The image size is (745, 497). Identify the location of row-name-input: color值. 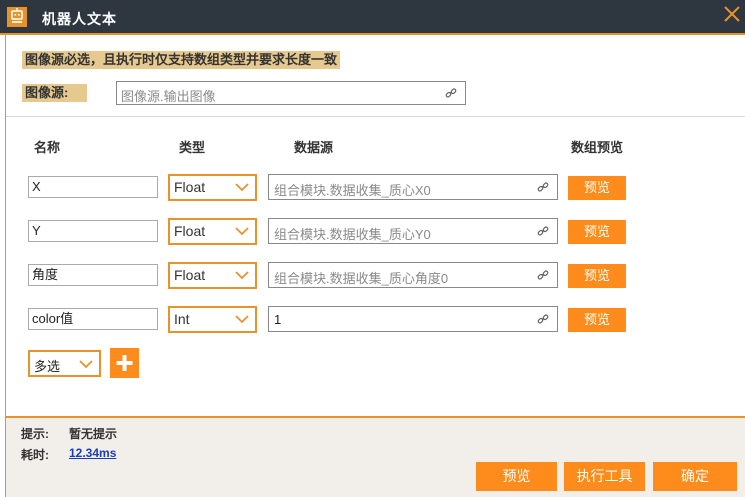
(93, 319).